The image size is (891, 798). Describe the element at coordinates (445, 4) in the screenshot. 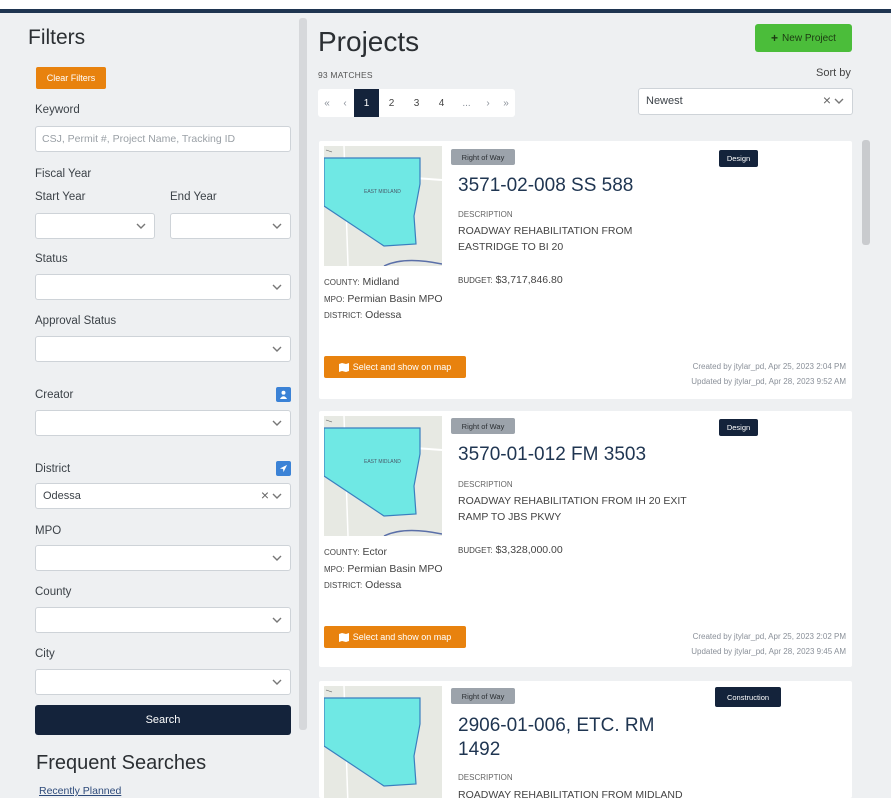

I see `top-bar` at that location.